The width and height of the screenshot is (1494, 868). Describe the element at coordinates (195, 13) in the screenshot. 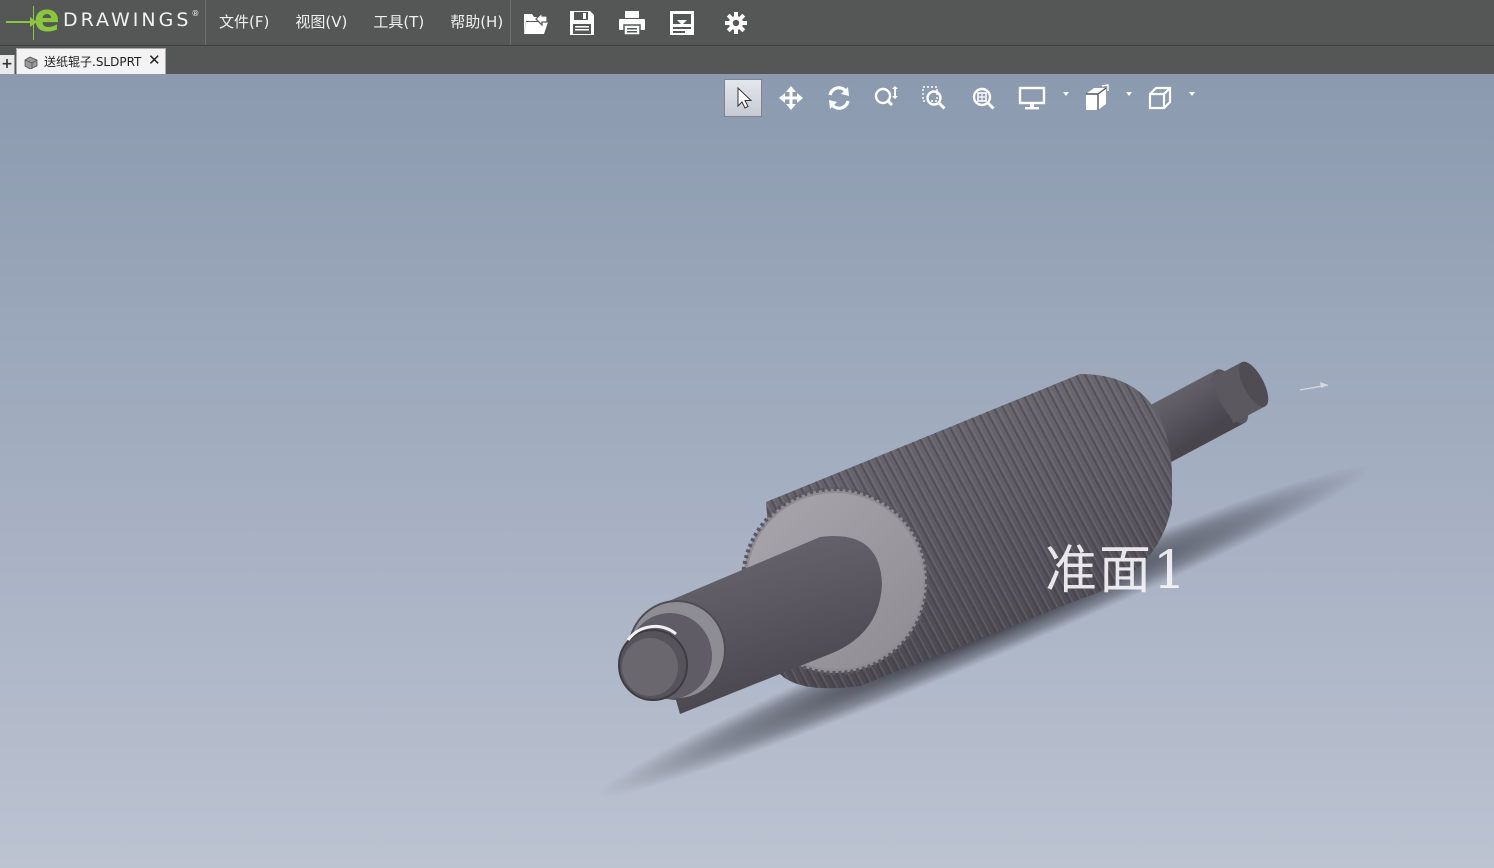

I see `logo-registered-mark: ®` at that location.